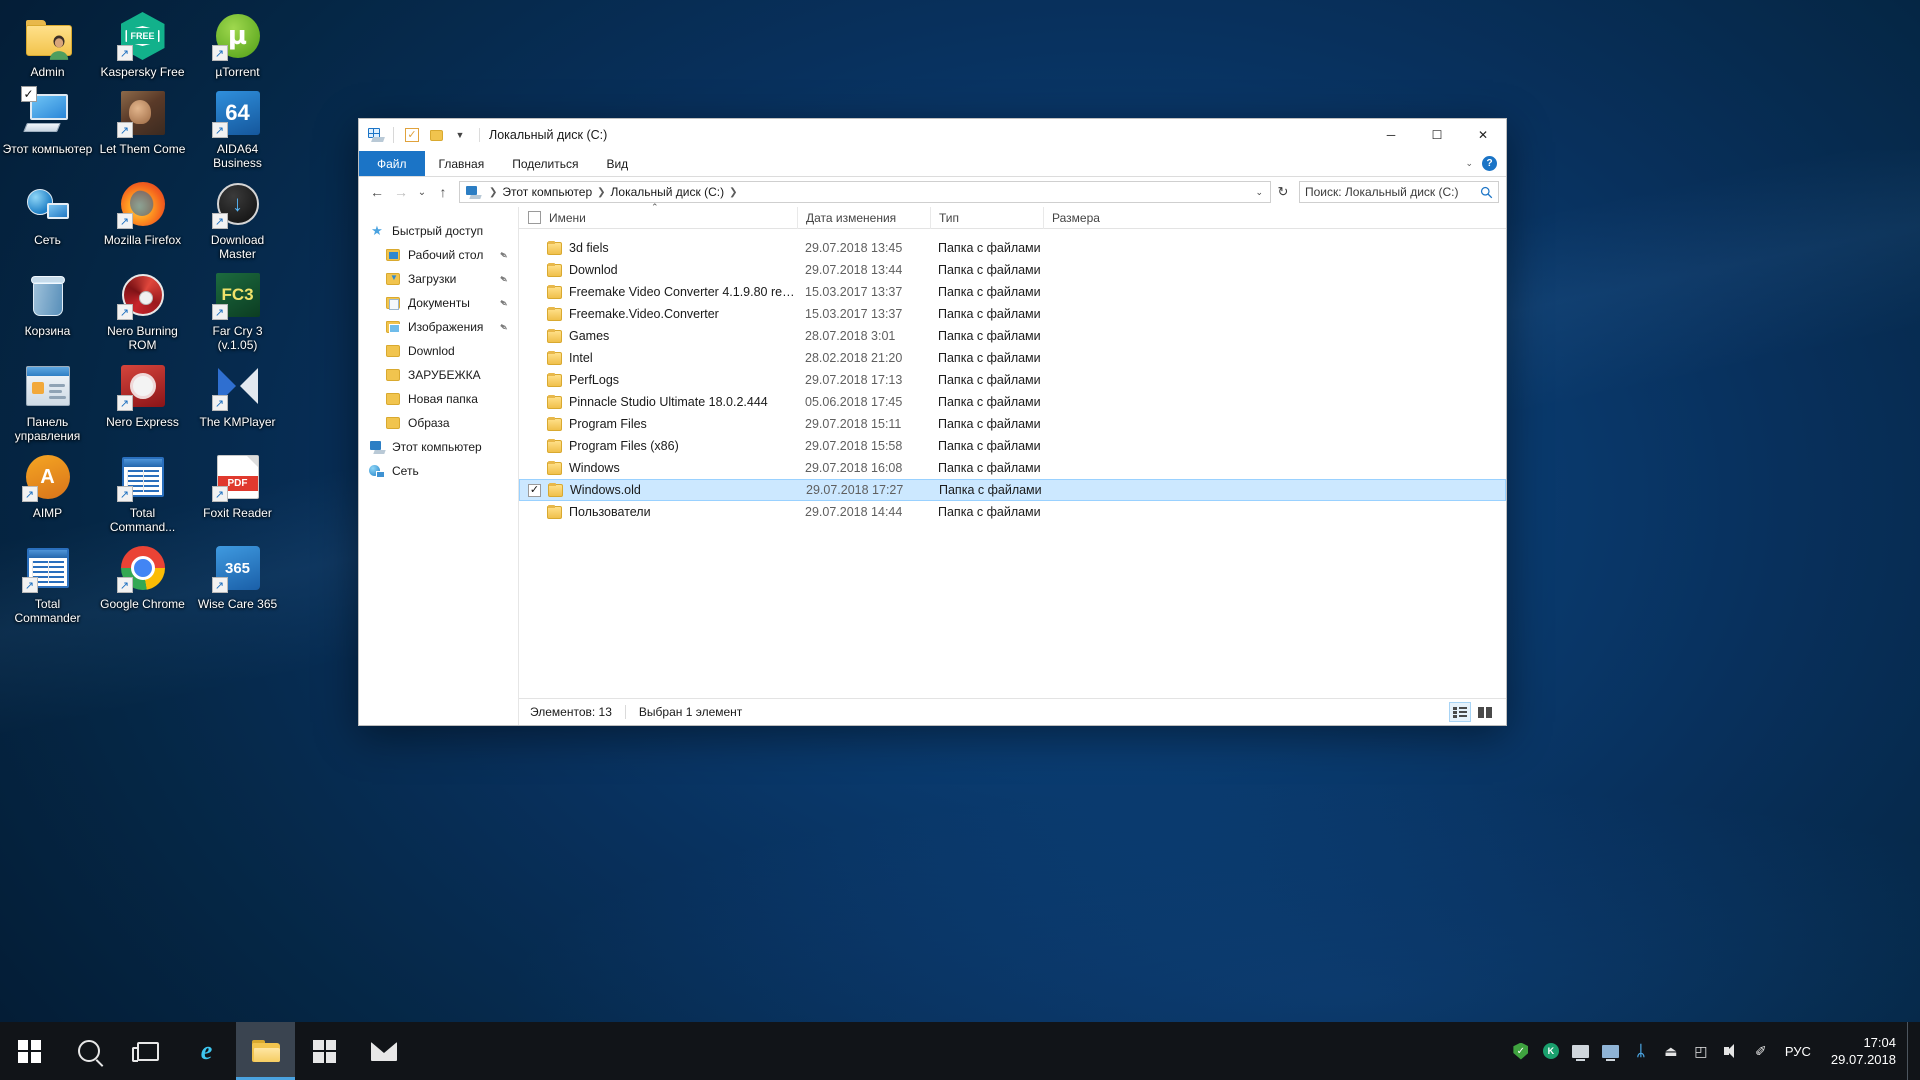 This screenshot has width=1920, height=1080. What do you see at coordinates (1671, 1051) in the screenshot?
I see `usb-eject-icon: ⏏` at bounding box center [1671, 1051].